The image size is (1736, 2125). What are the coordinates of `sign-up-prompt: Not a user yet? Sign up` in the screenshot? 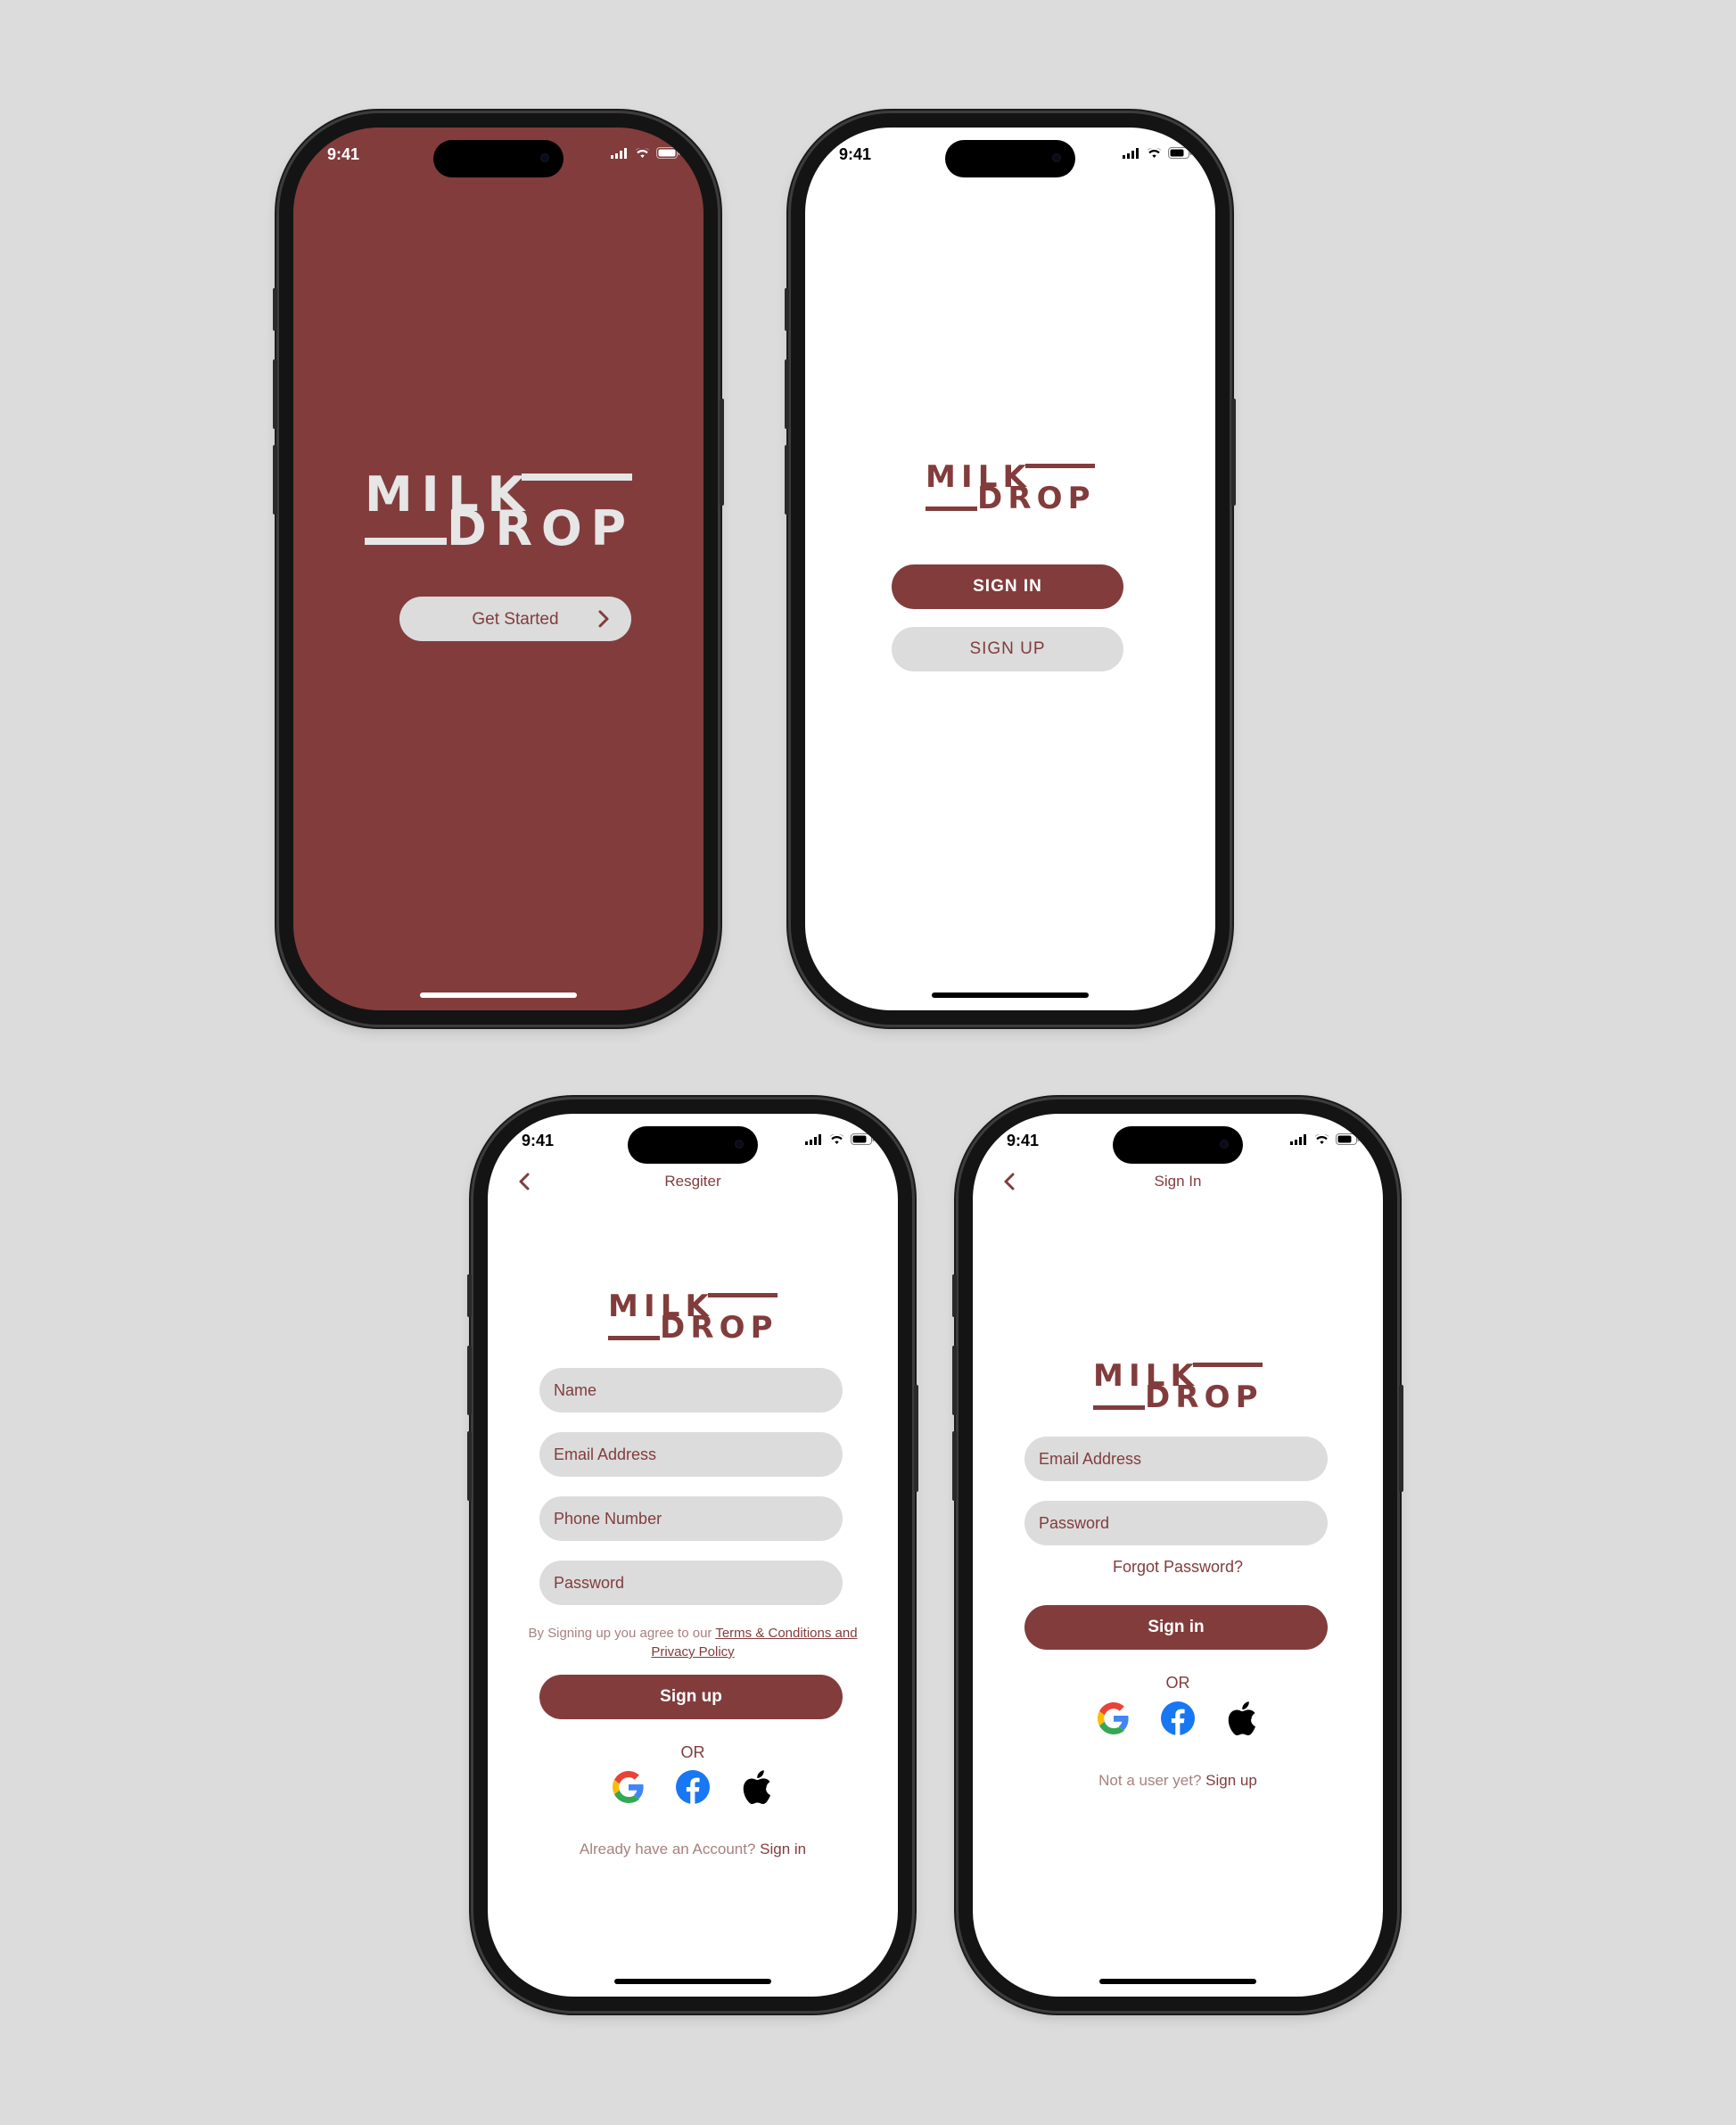 It's located at (1178, 1781).